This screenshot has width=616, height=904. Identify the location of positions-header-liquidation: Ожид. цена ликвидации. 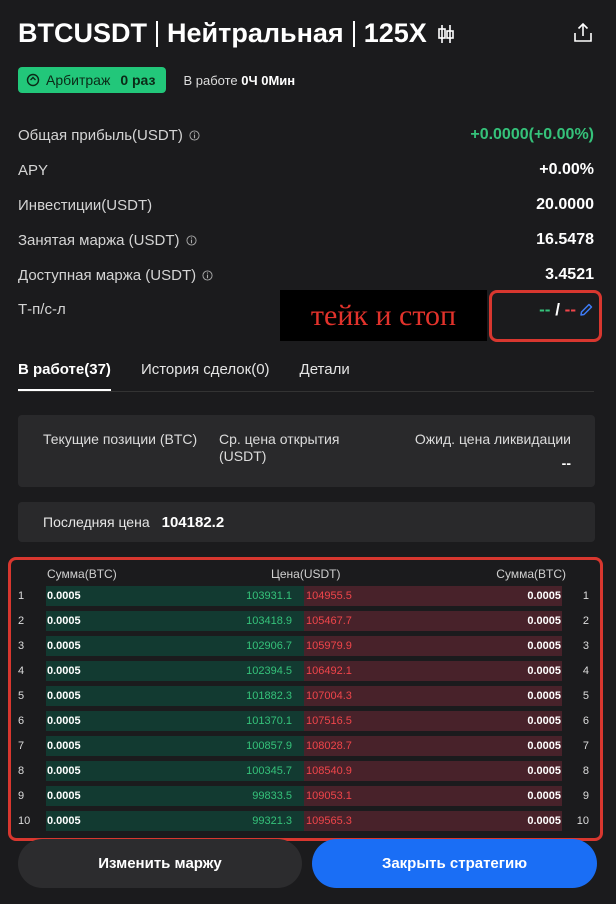
(492, 439).